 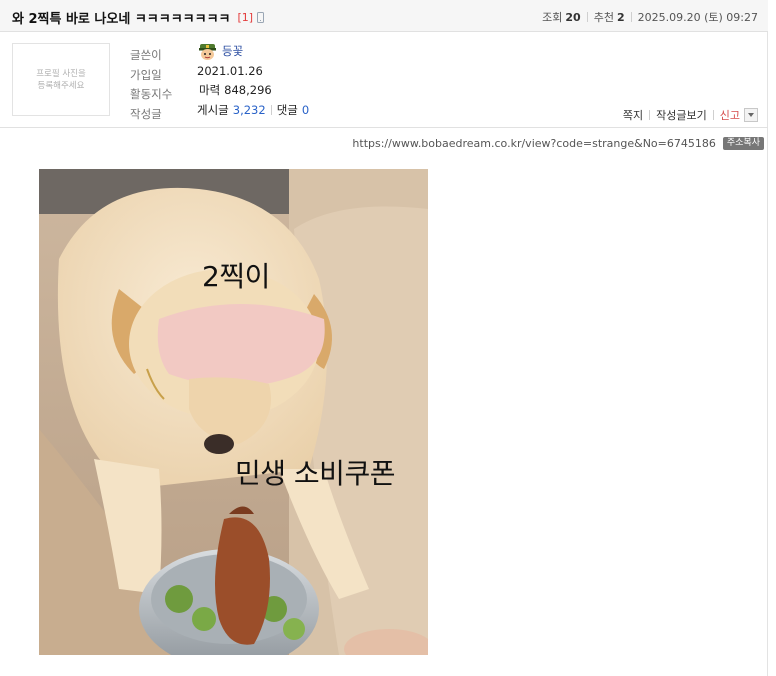 I want to click on recommend-label: 추천, so click(x=603, y=17).